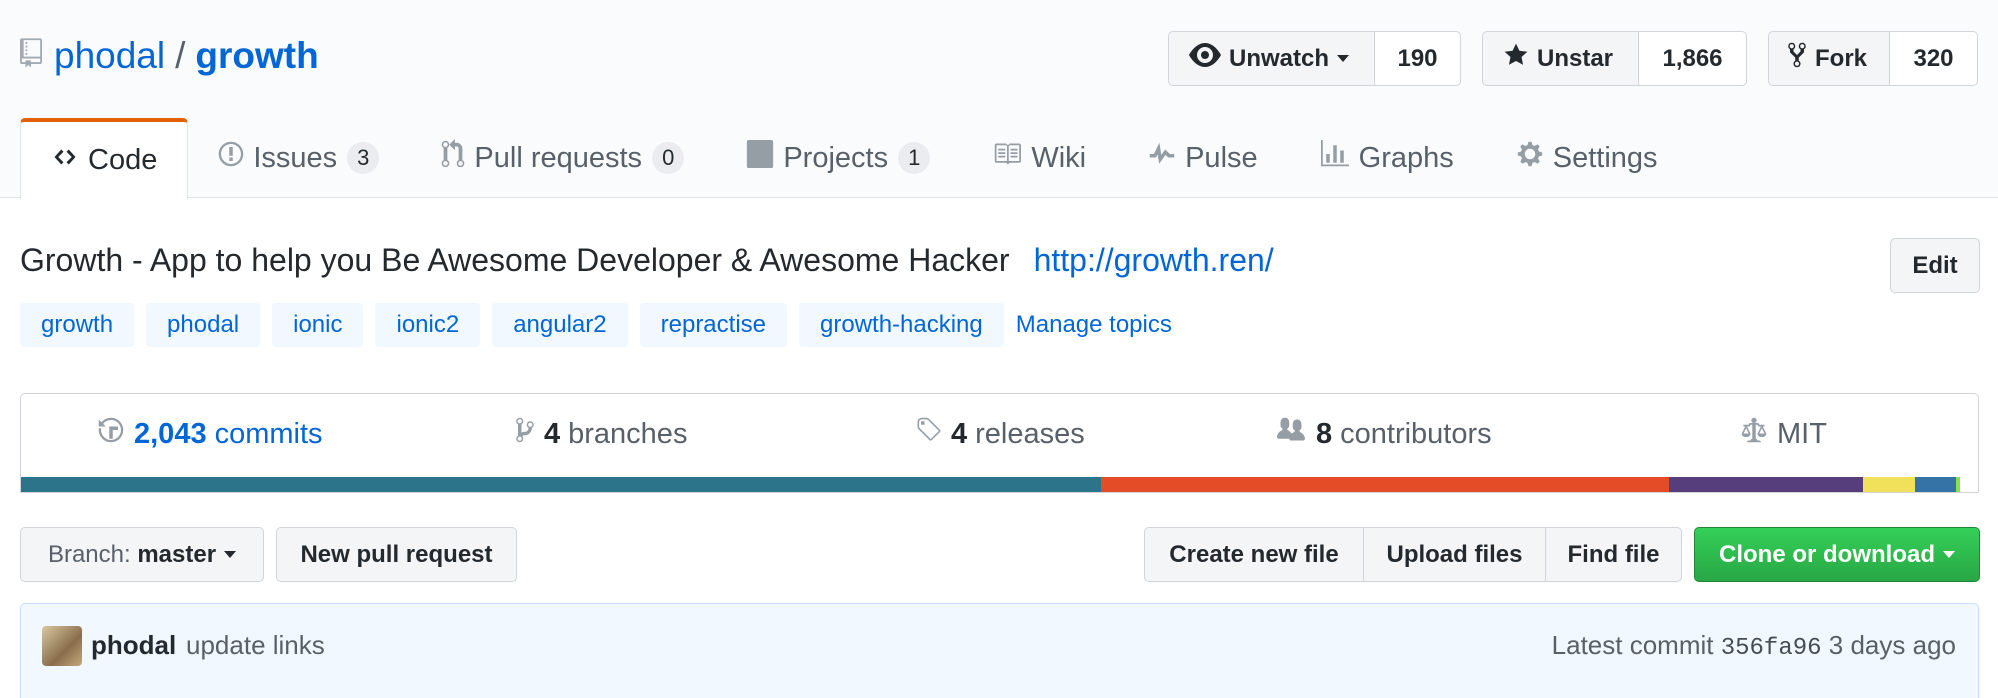 The height and width of the screenshot is (698, 1998). What do you see at coordinates (1418, 58) in the screenshot?
I see `watchers-count: 190` at bounding box center [1418, 58].